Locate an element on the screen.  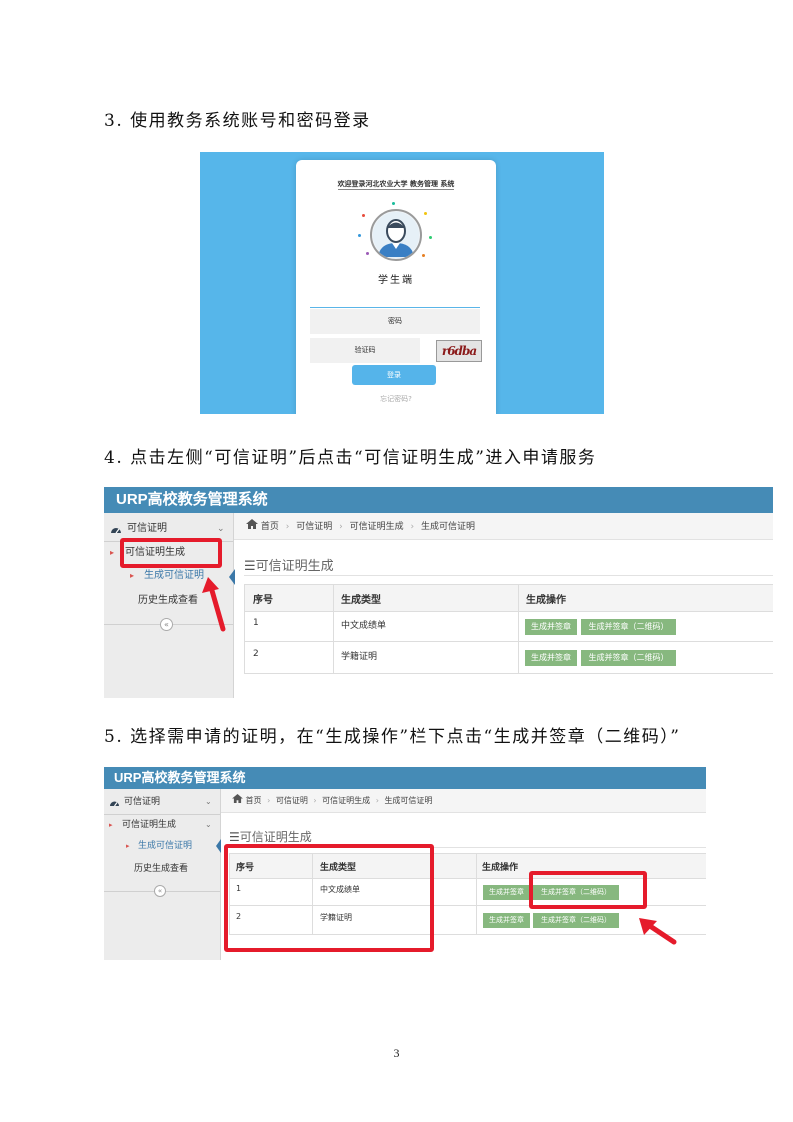
user-avatar-icon is located at coordinates (396, 235).